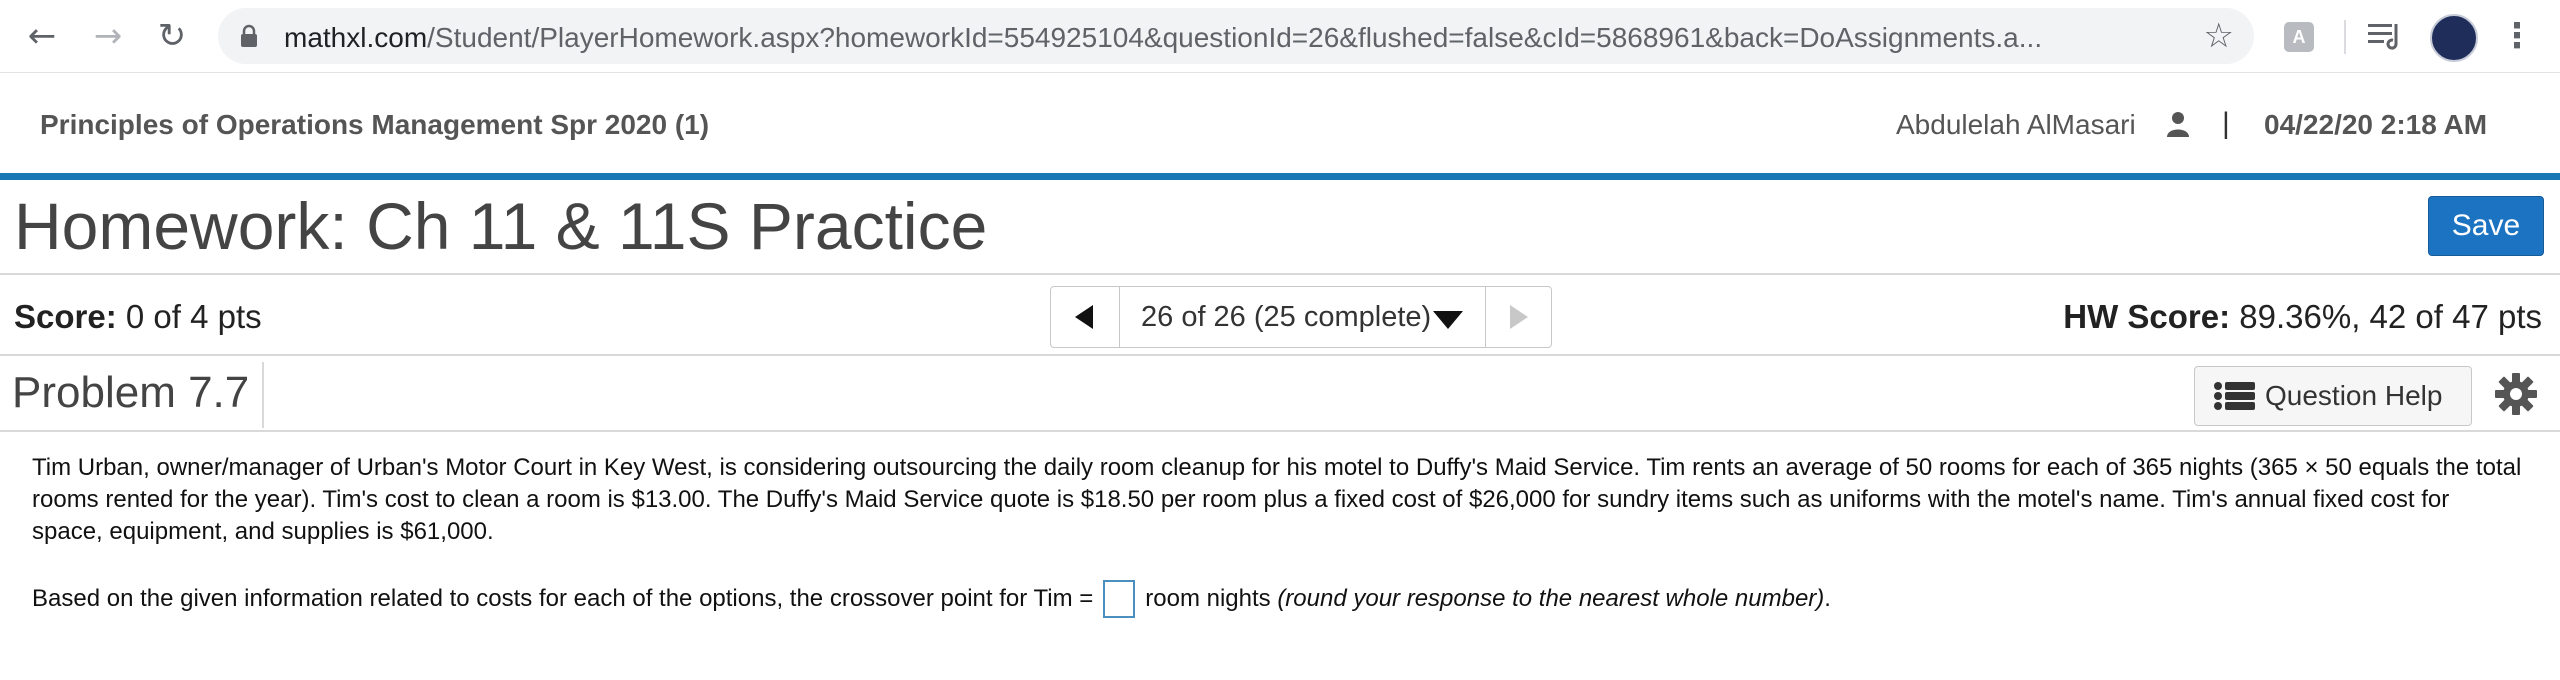  What do you see at coordinates (2386, 36) in the screenshot?
I see `media-queue-icon` at bounding box center [2386, 36].